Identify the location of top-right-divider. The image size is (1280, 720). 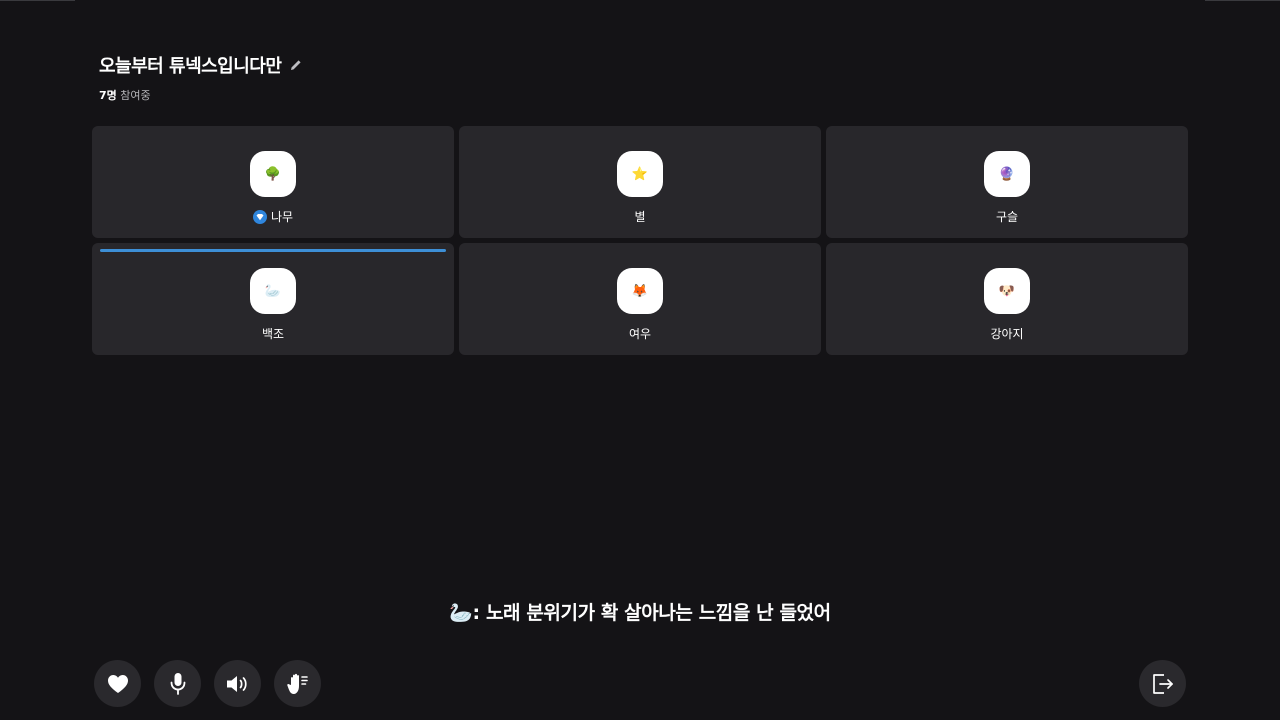
(1242, 0).